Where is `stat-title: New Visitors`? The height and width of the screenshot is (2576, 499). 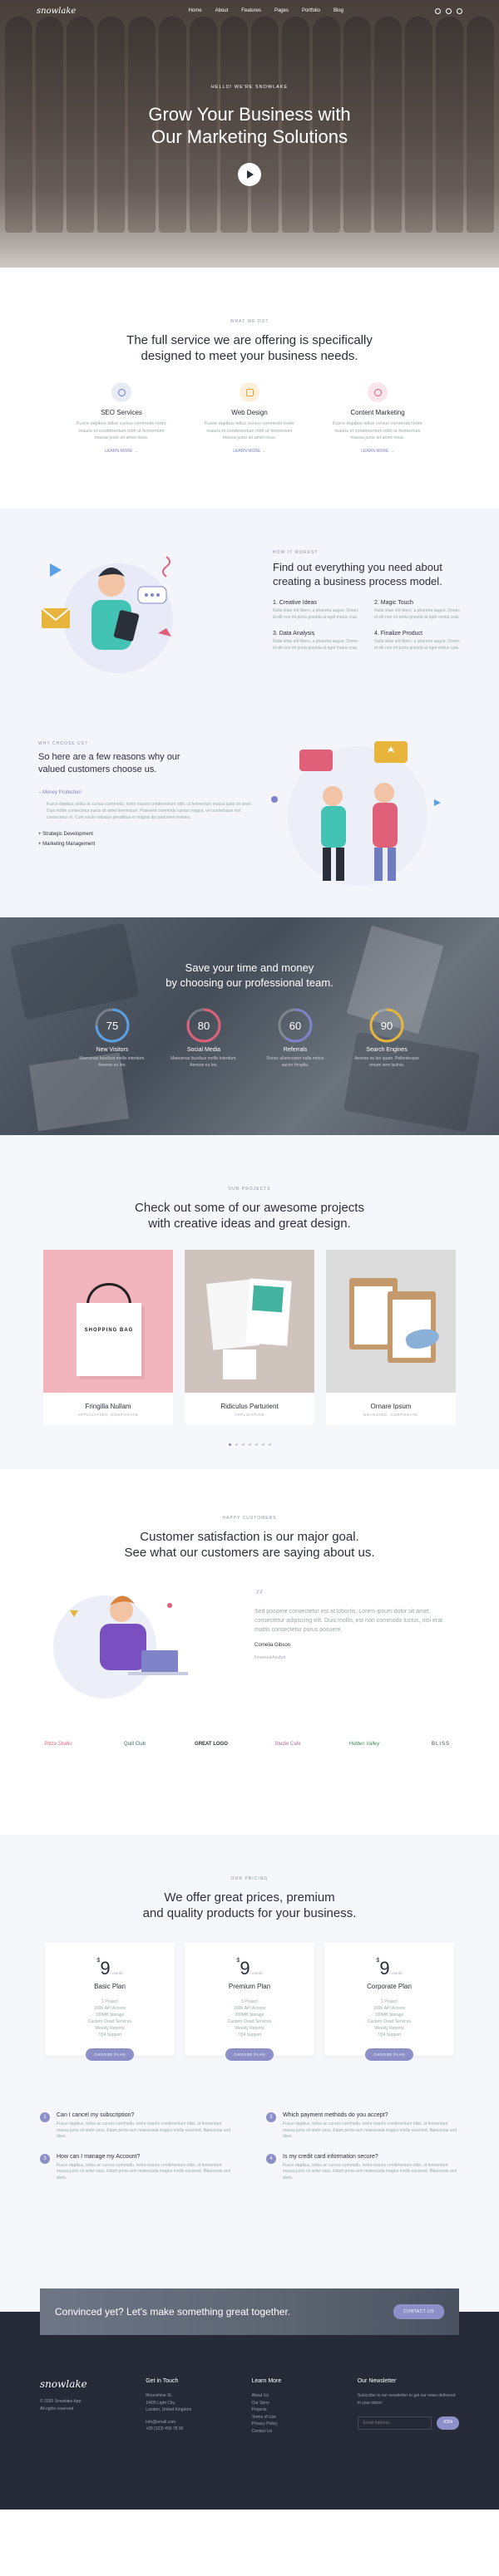
stat-title: New Visitors is located at coordinates (112, 1050).